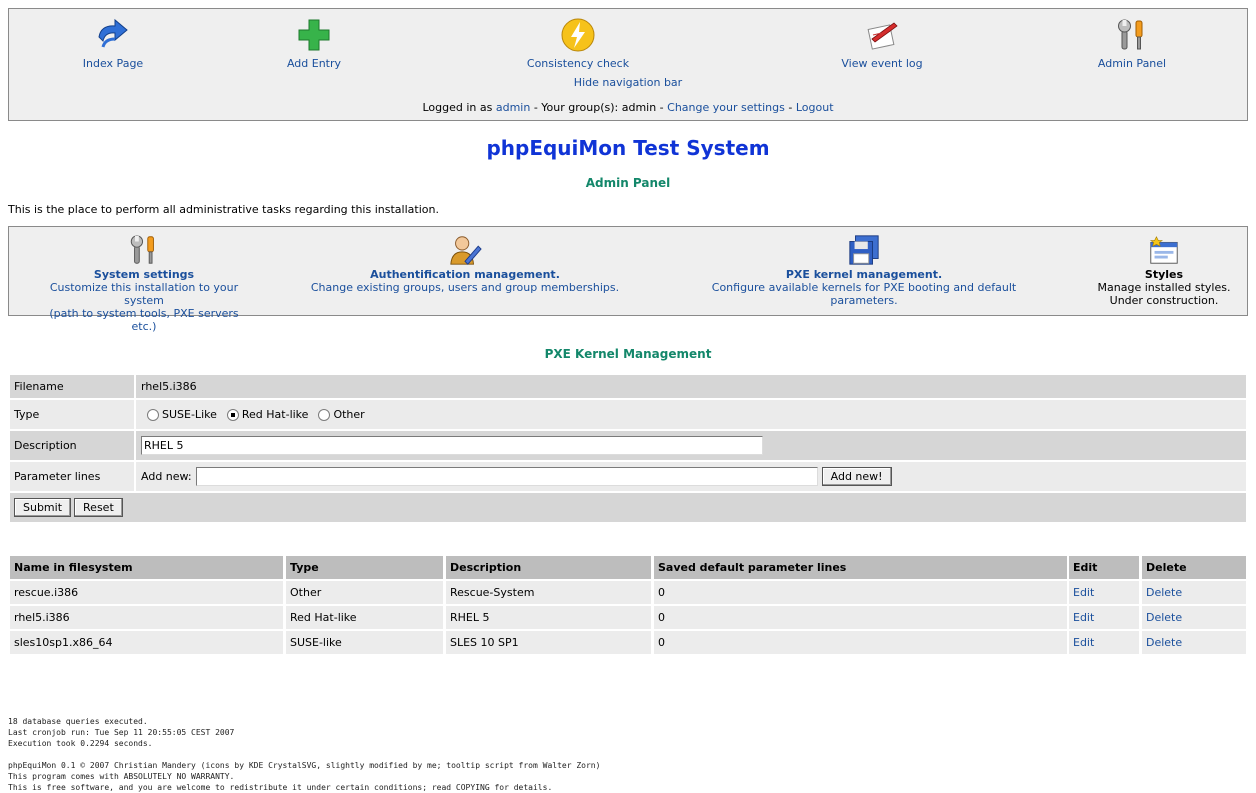  Describe the element at coordinates (628, 183) in the screenshot. I see `admin-panel-heading: Admin Panel` at that location.